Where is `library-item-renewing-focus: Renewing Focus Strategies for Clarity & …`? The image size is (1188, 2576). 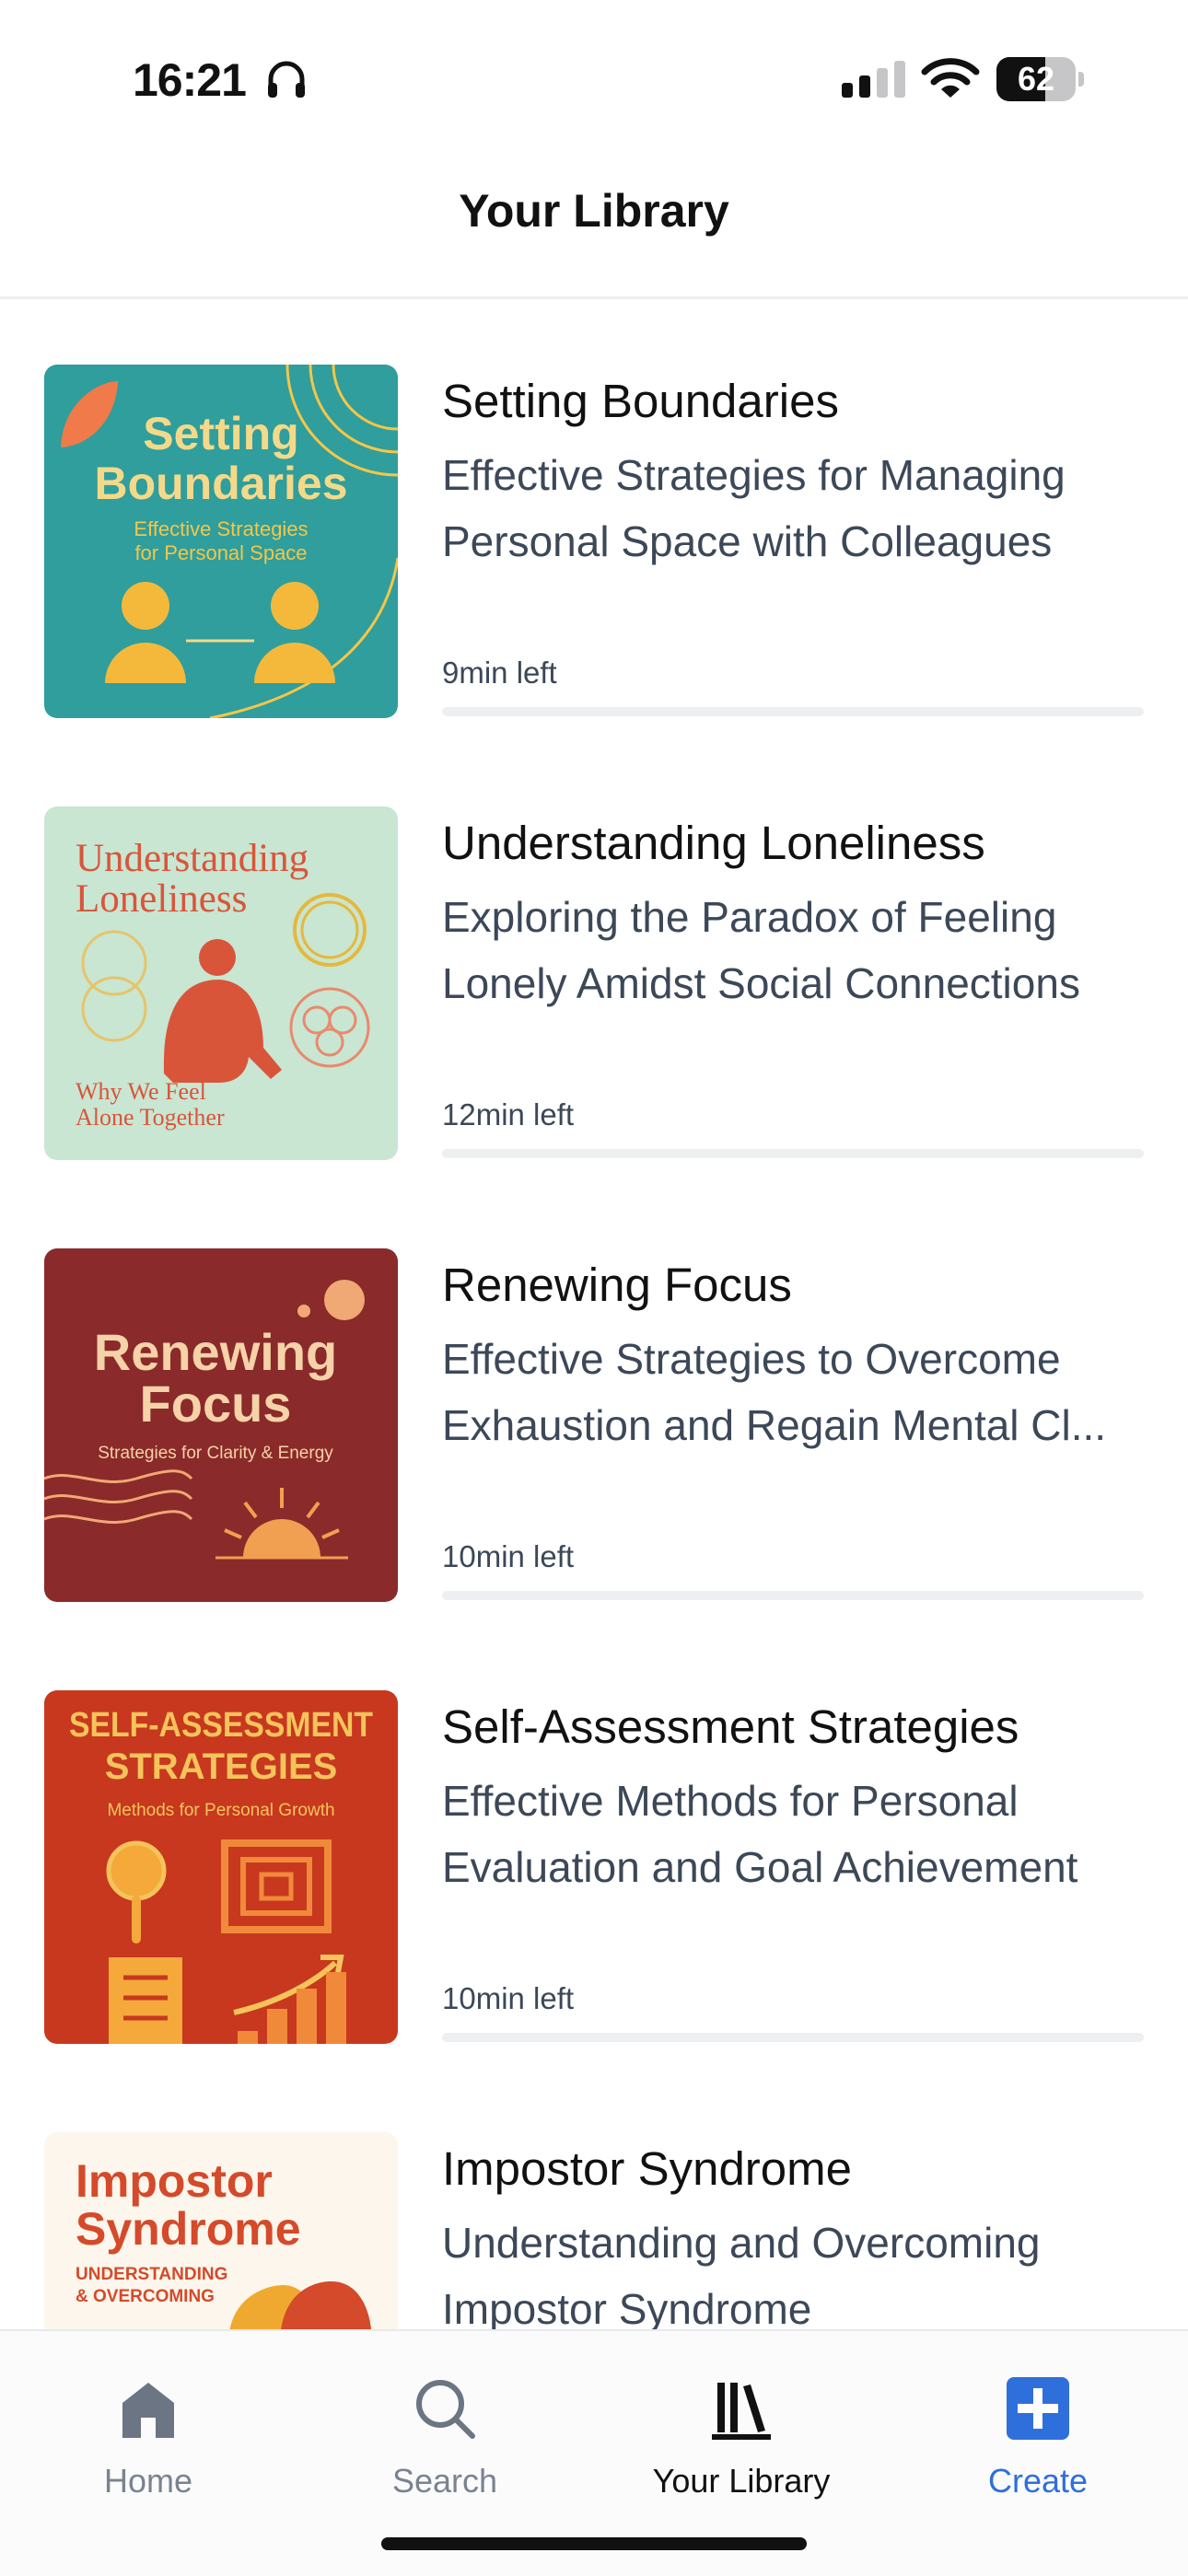
library-item-renewing-focus: Renewing Focus Strategies for Clarity & … is located at coordinates (594, 1425).